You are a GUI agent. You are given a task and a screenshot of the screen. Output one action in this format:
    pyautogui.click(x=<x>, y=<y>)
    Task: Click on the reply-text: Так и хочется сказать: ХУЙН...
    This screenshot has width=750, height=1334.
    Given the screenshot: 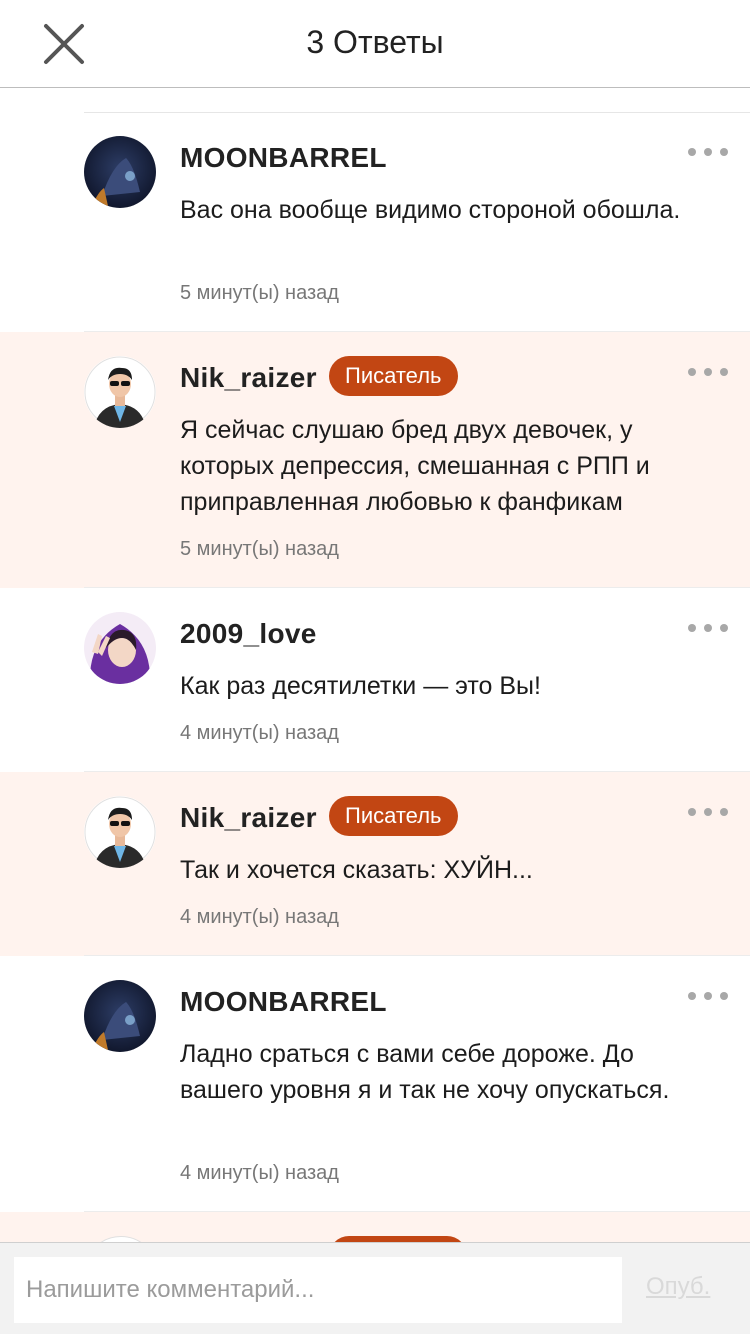 What is the action you would take?
    pyautogui.click(x=356, y=870)
    